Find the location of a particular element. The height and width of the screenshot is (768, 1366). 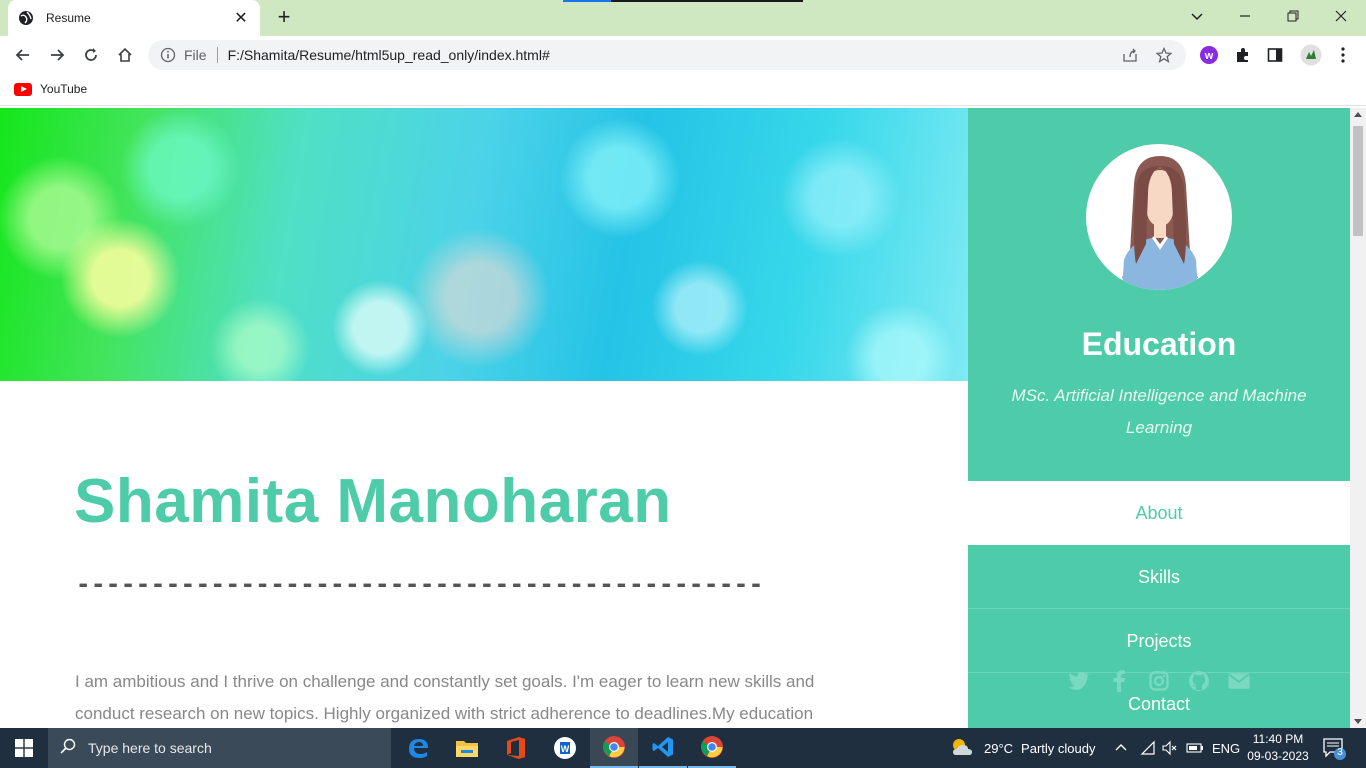

facebook-icon is located at coordinates (1119, 681).